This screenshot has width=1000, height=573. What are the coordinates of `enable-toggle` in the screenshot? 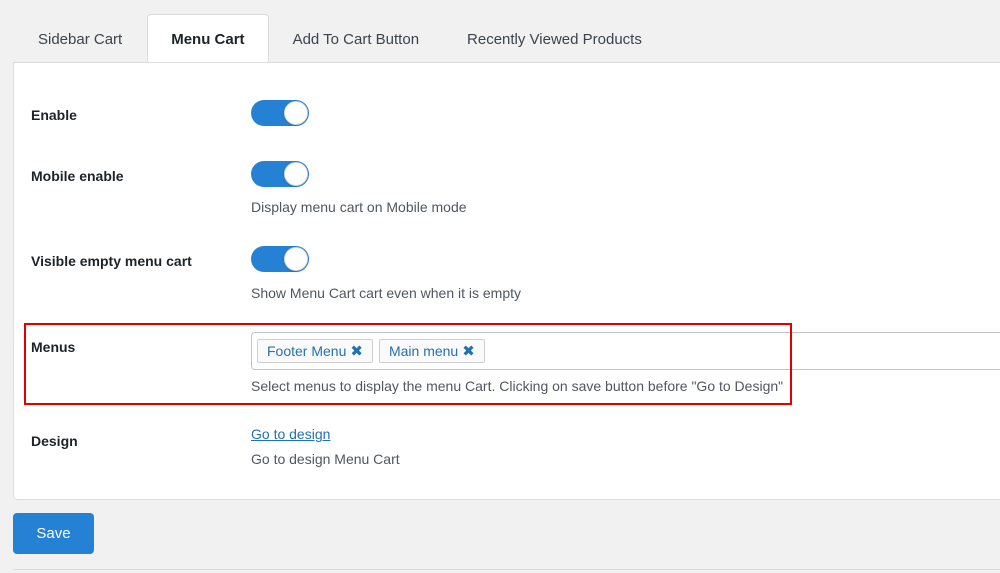 It's located at (280, 113).